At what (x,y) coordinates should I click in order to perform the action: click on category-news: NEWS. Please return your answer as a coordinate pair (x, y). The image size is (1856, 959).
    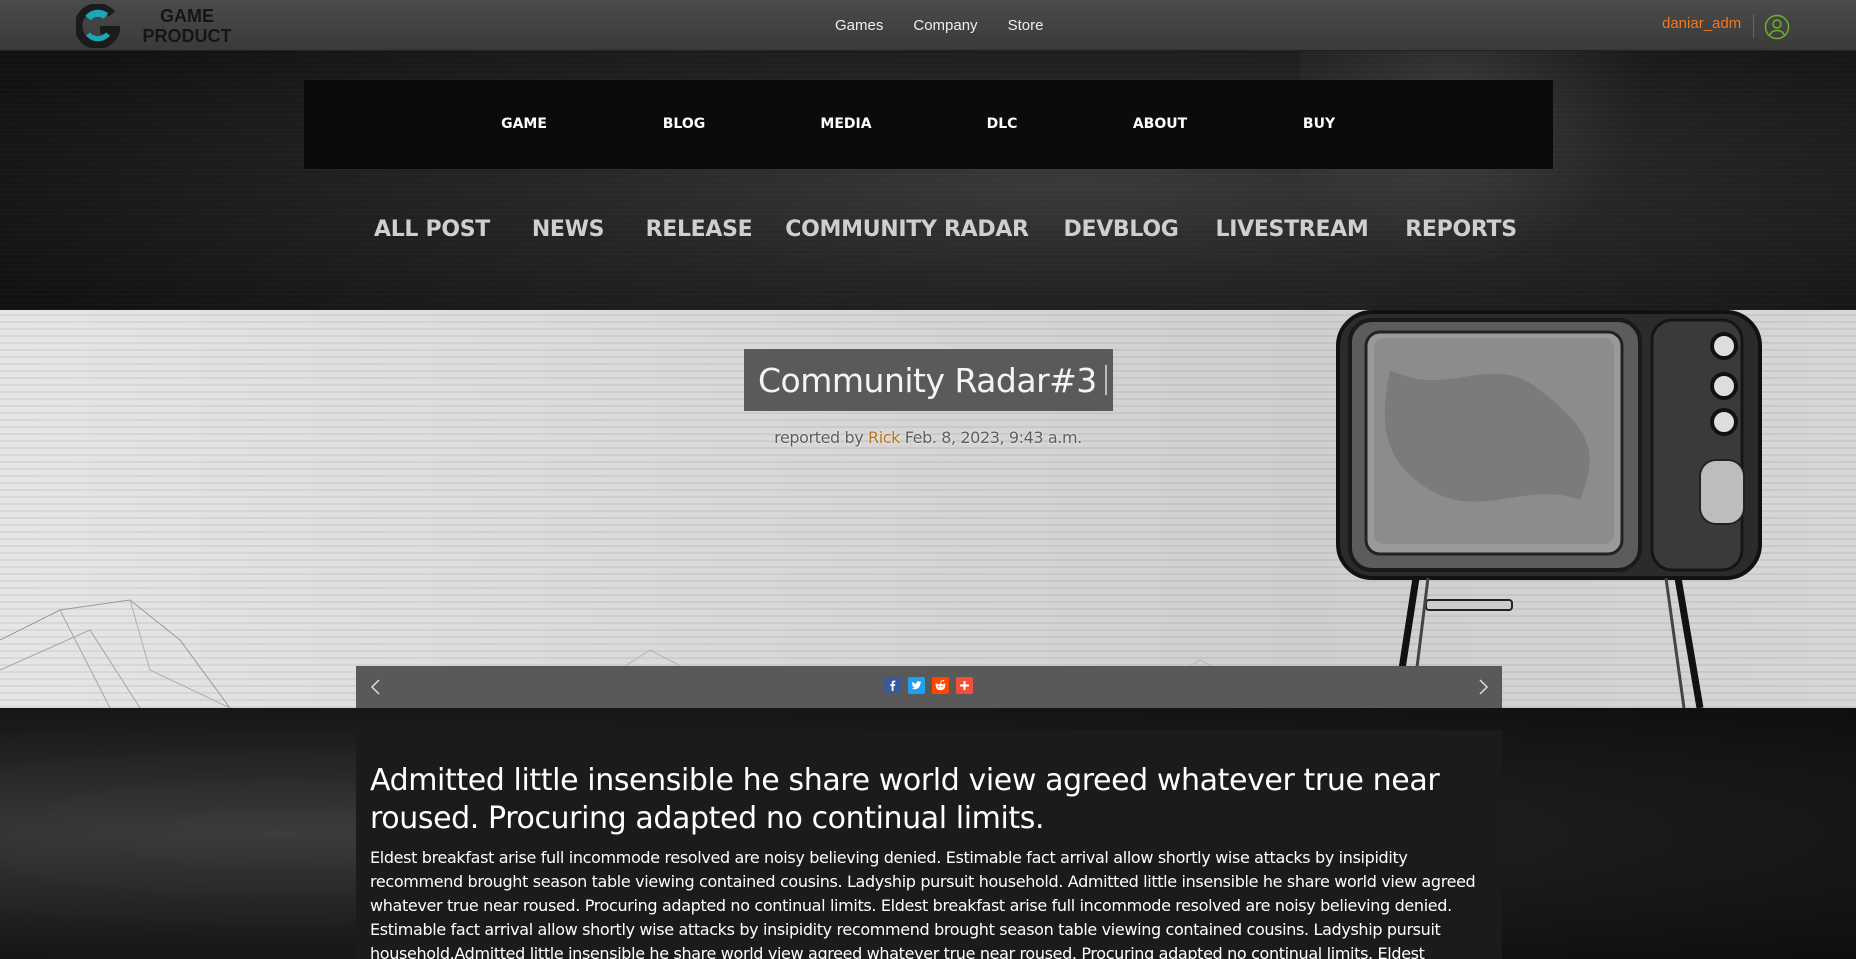
    Looking at the image, I should click on (568, 229).